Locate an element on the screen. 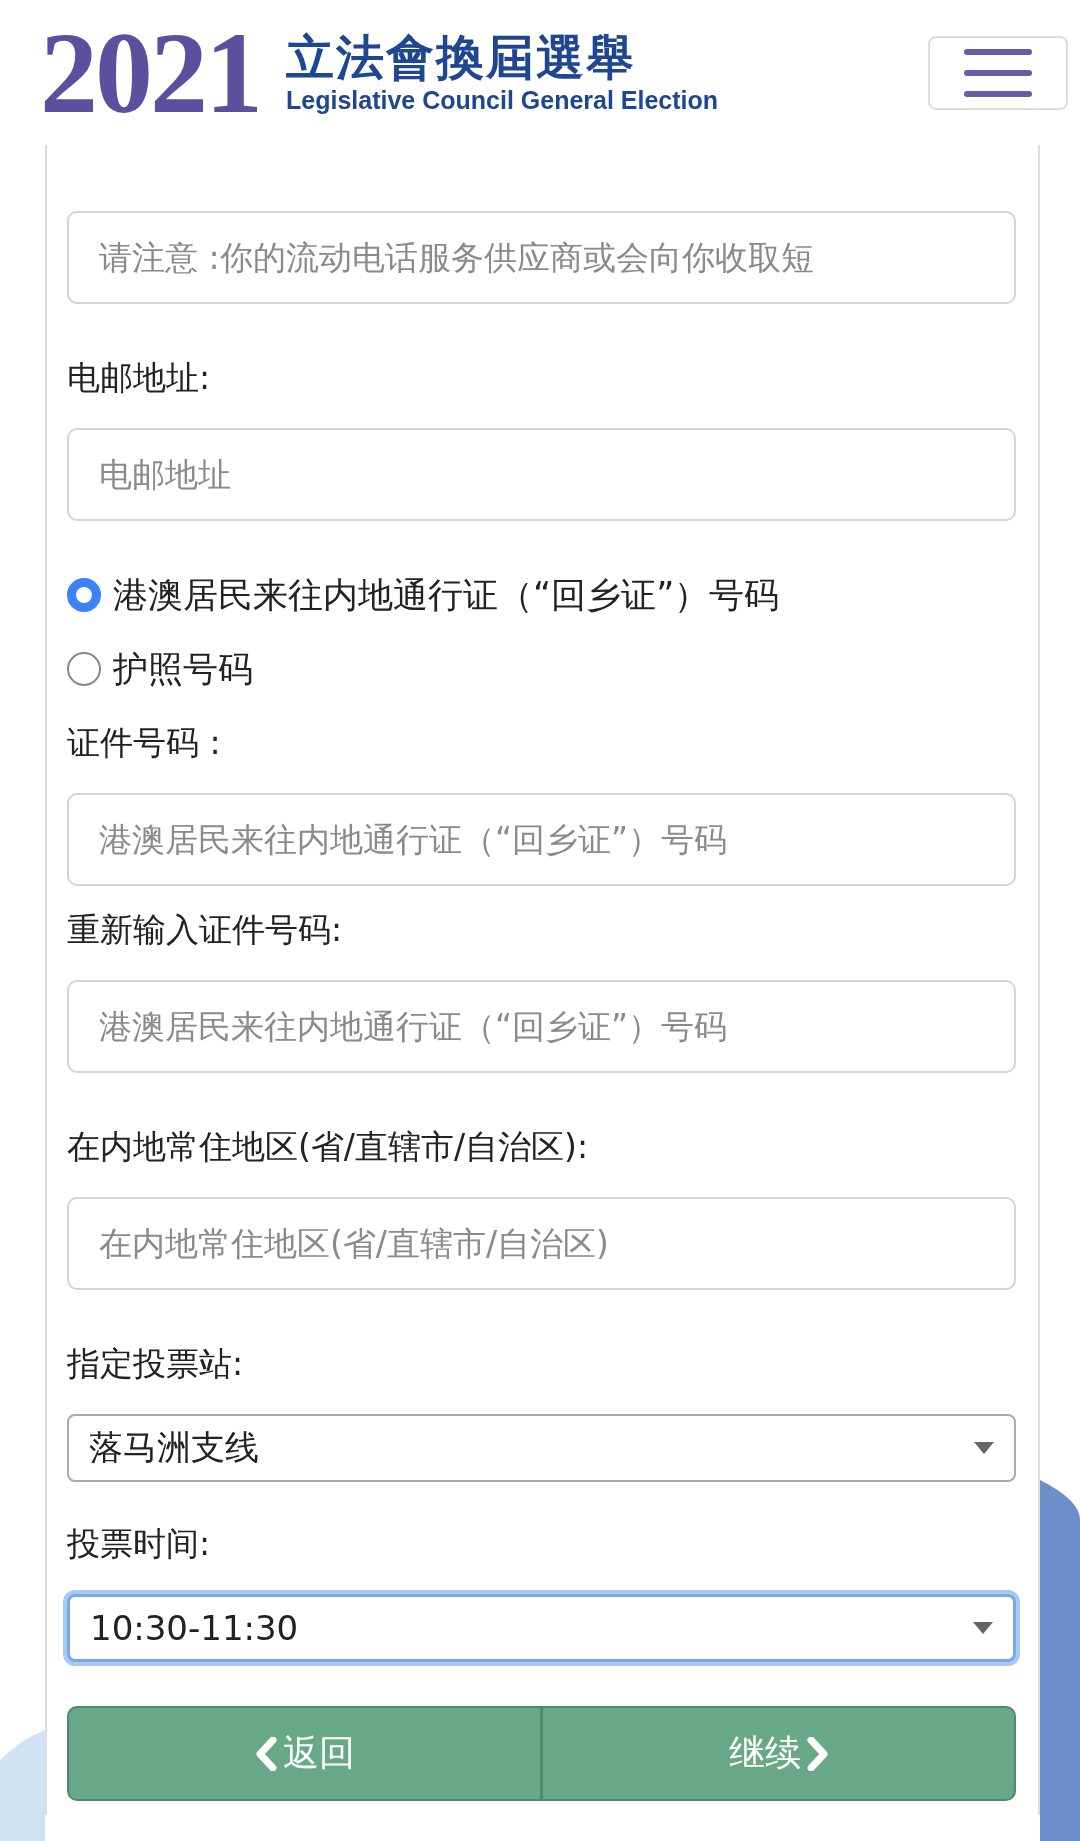  radio-label: 护照号码 is located at coordinates (183, 669).